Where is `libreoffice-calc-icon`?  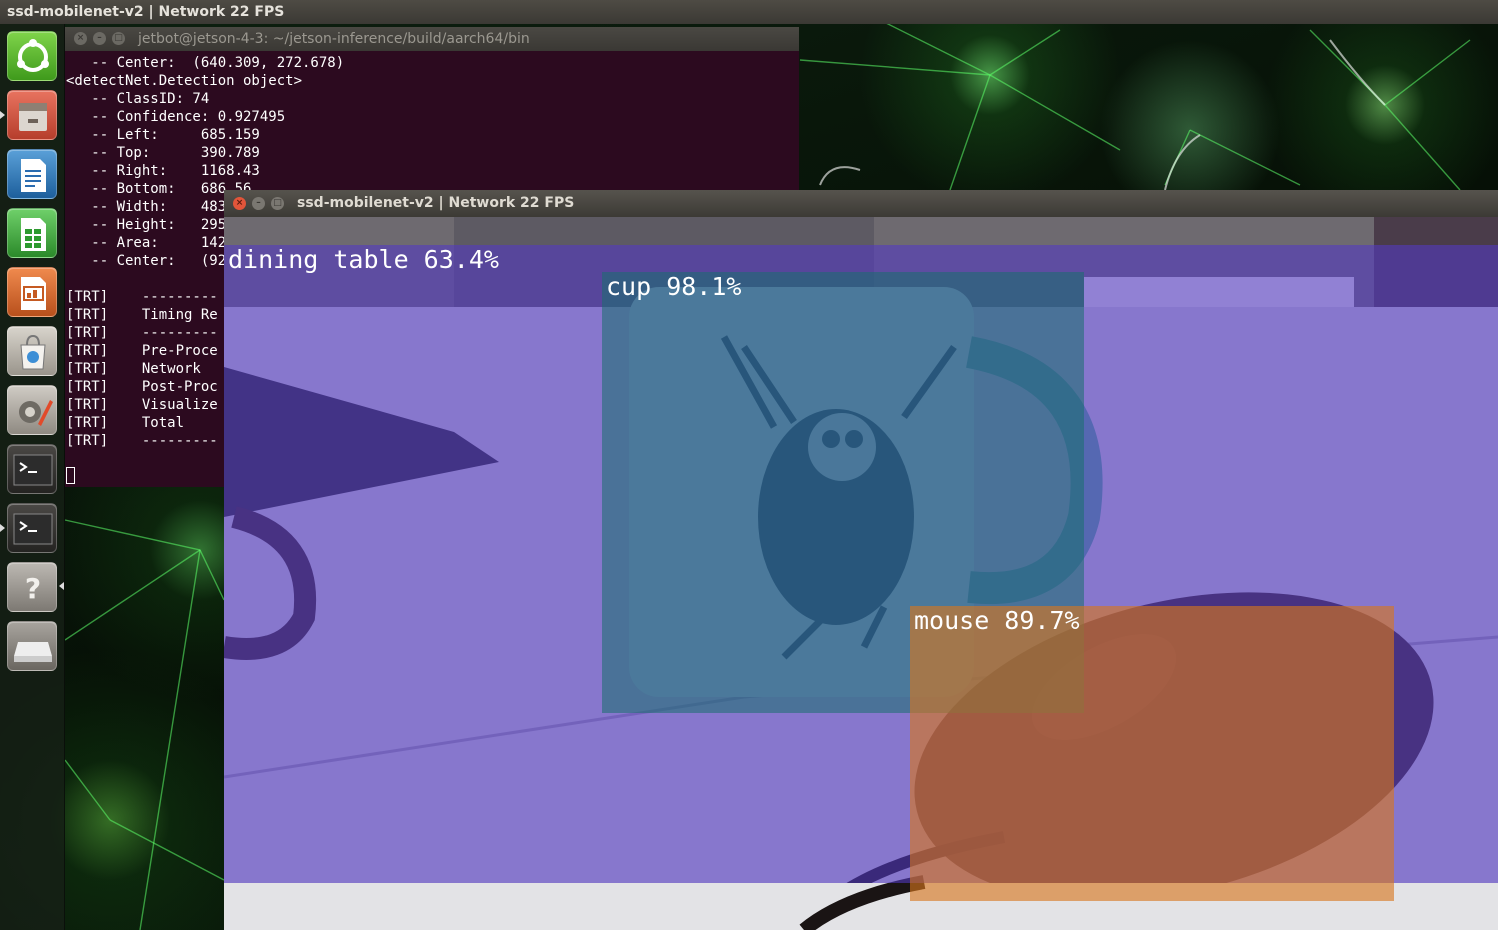
libreoffice-calc-icon is located at coordinates (32, 233).